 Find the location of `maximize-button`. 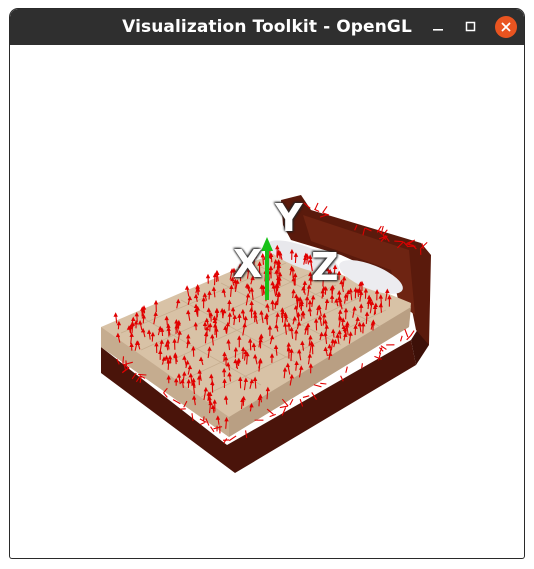

maximize-button is located at coordinates (471, 27).